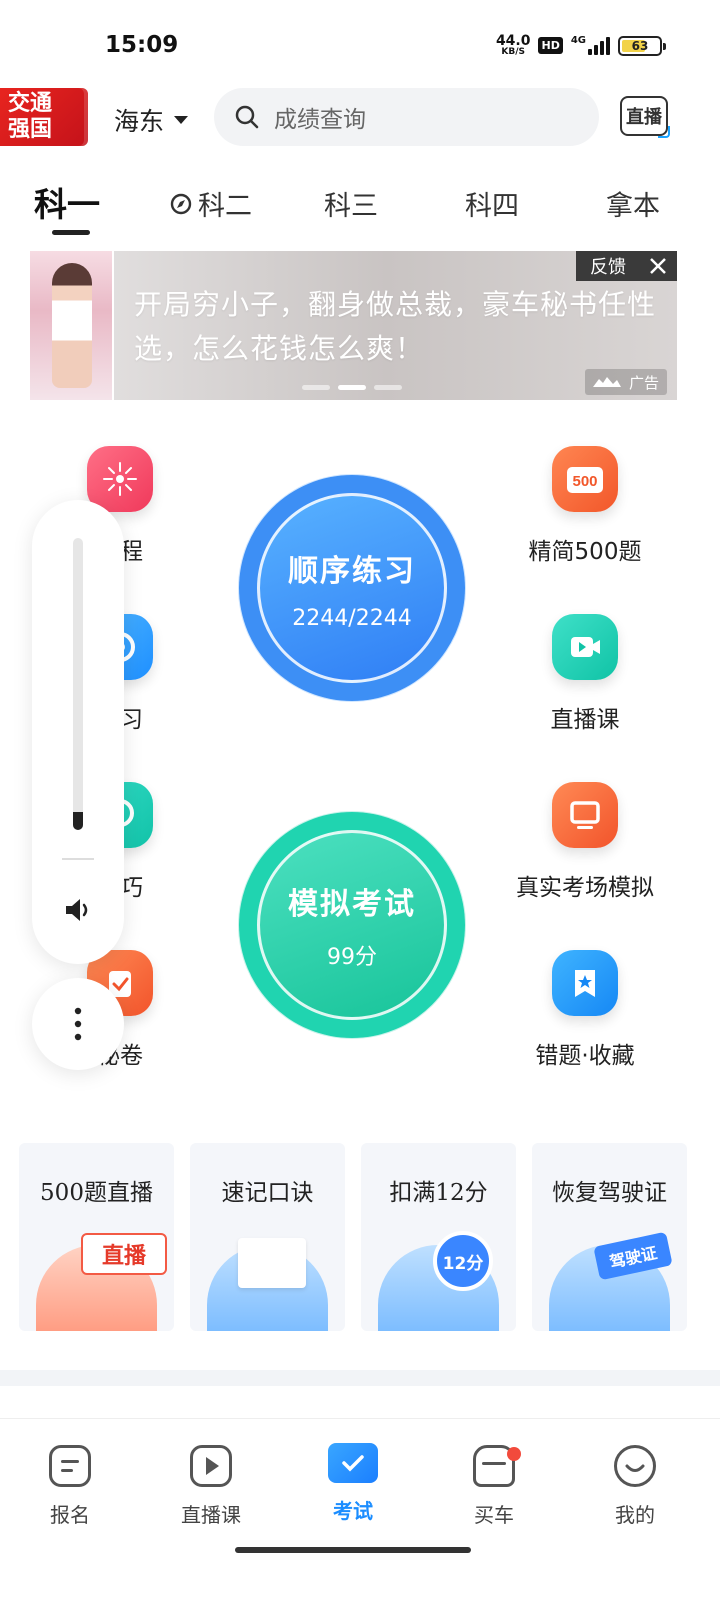  What do you see at coordinates (585, 720) in the screenshot?
I see `feature-label: 直播课` at bounding box center [585, 720].